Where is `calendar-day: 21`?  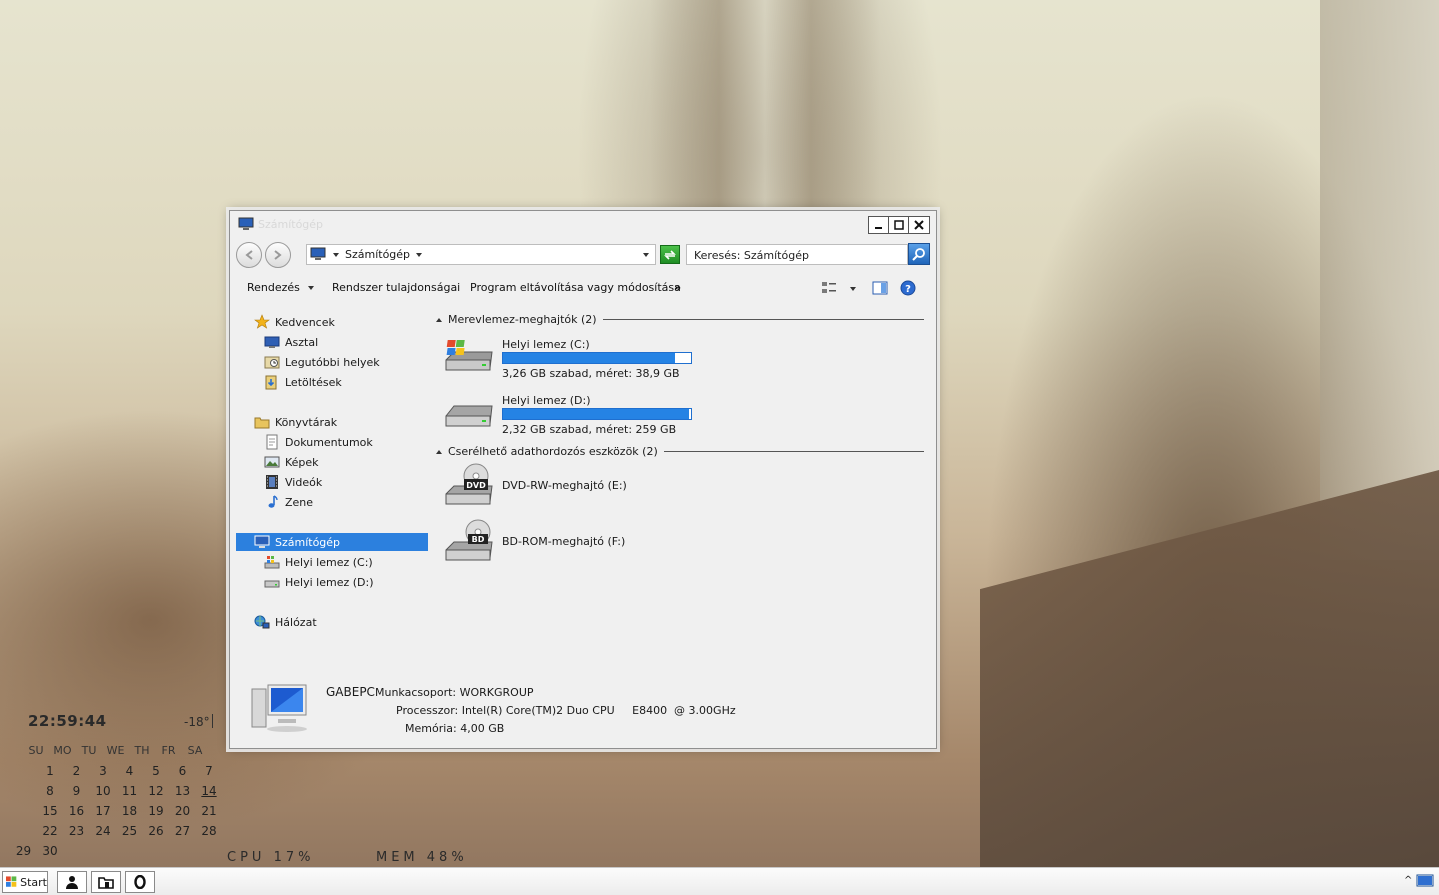
calendar-day: 21 is located at coordinates (209, 811).